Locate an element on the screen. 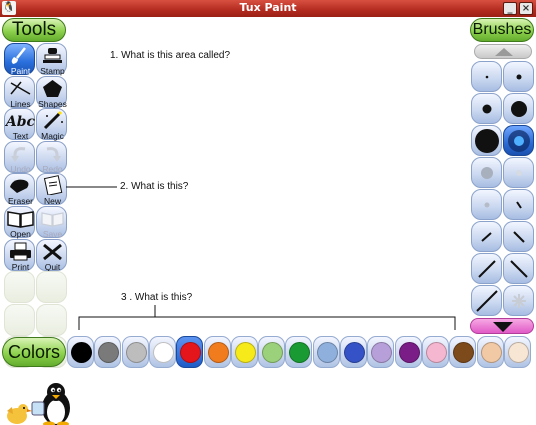 This screenshot has height=425, width=536. colors-header: Colors is located at coordinates (34, 352).